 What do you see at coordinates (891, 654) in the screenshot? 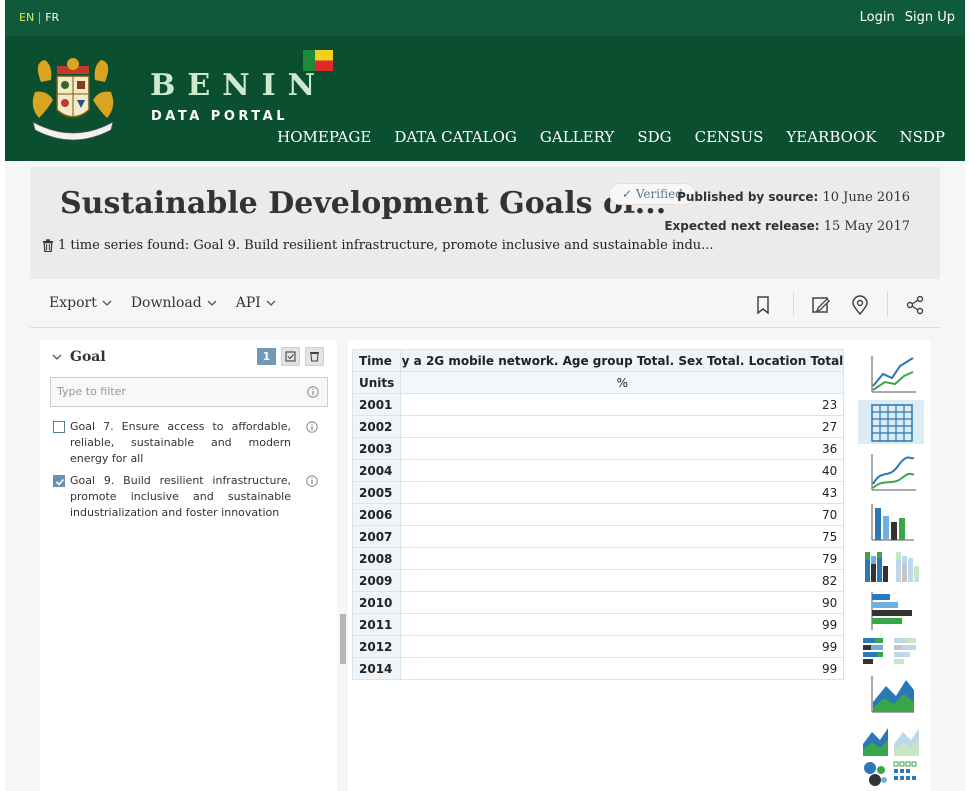
I see `stacked-horizontal-bar-icon` at bounding box center [891, 654].